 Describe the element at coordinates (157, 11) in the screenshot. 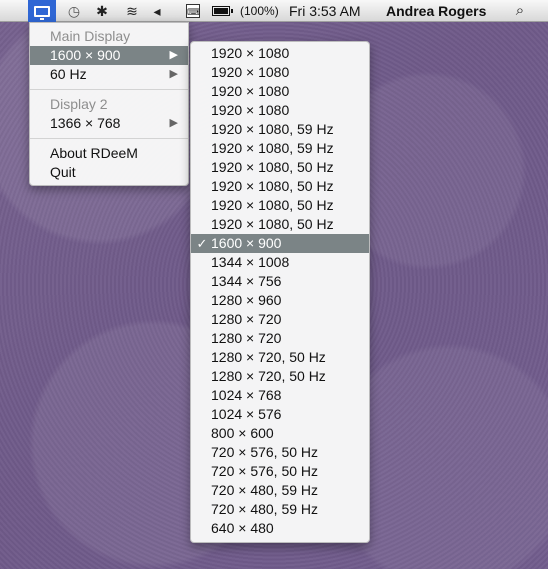

I see `volume-icon: ◂` at that location.